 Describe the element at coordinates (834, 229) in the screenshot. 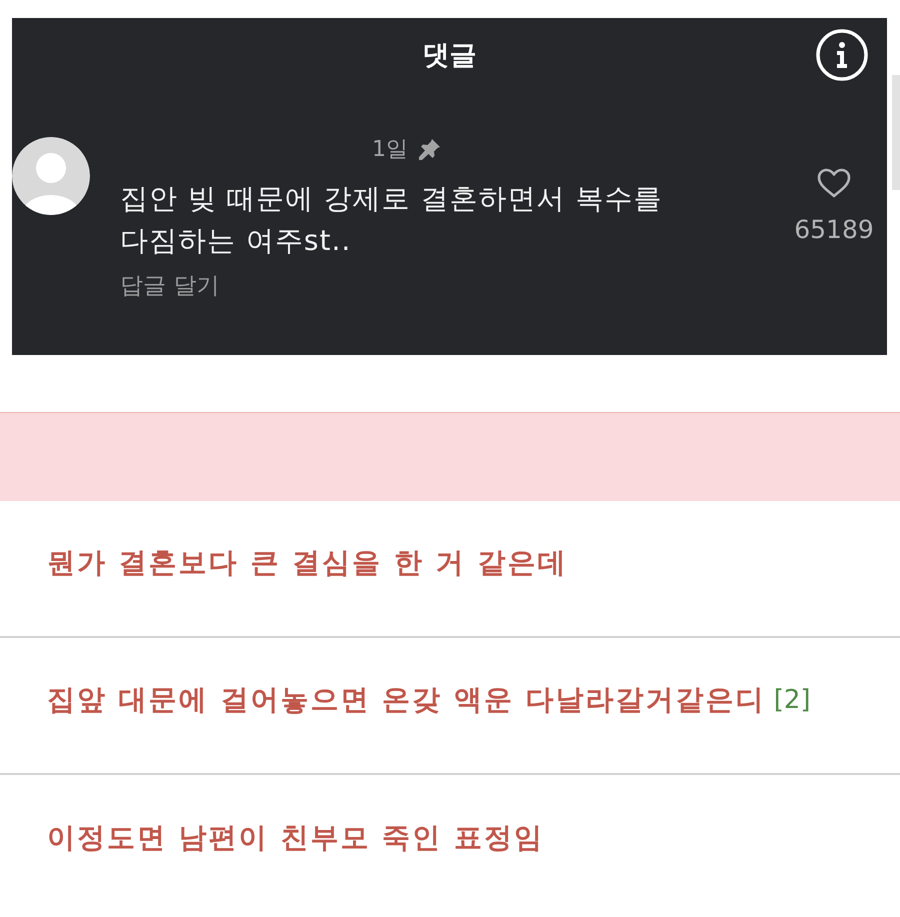

I see `like-count: 65189` at that location.